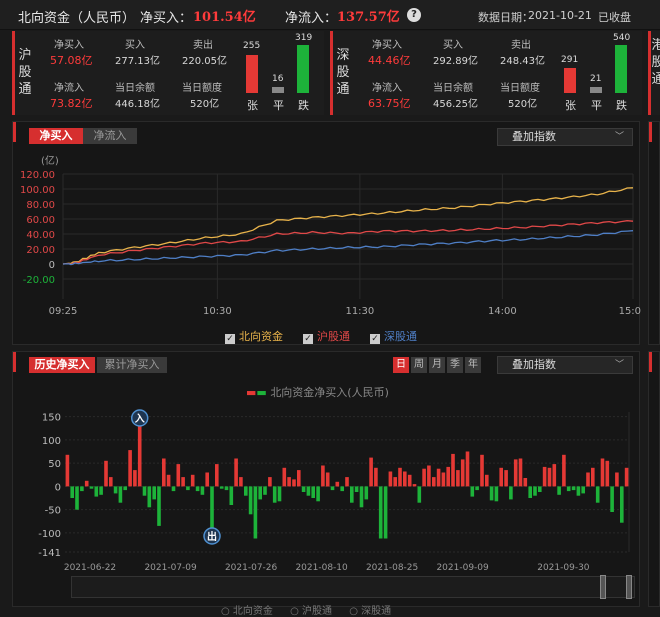 Image resolution: width=660 pixels, height=617 pixels. I want to click on sz-sell-label: 卖出, so click(521, 45).